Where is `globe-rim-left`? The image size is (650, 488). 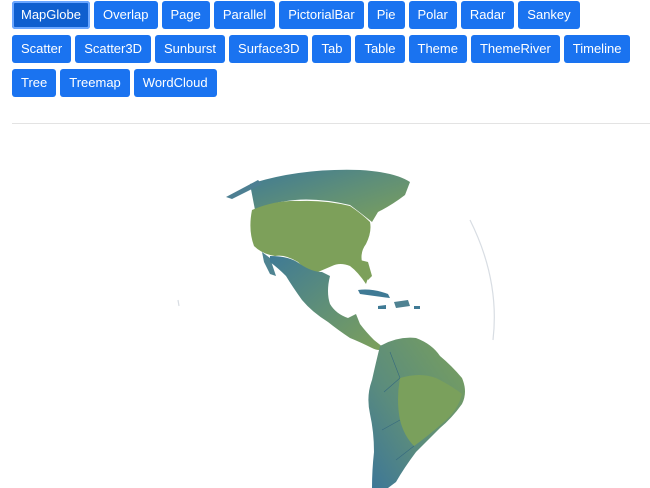 globe-rim-left is located at coordinates (178, 303).